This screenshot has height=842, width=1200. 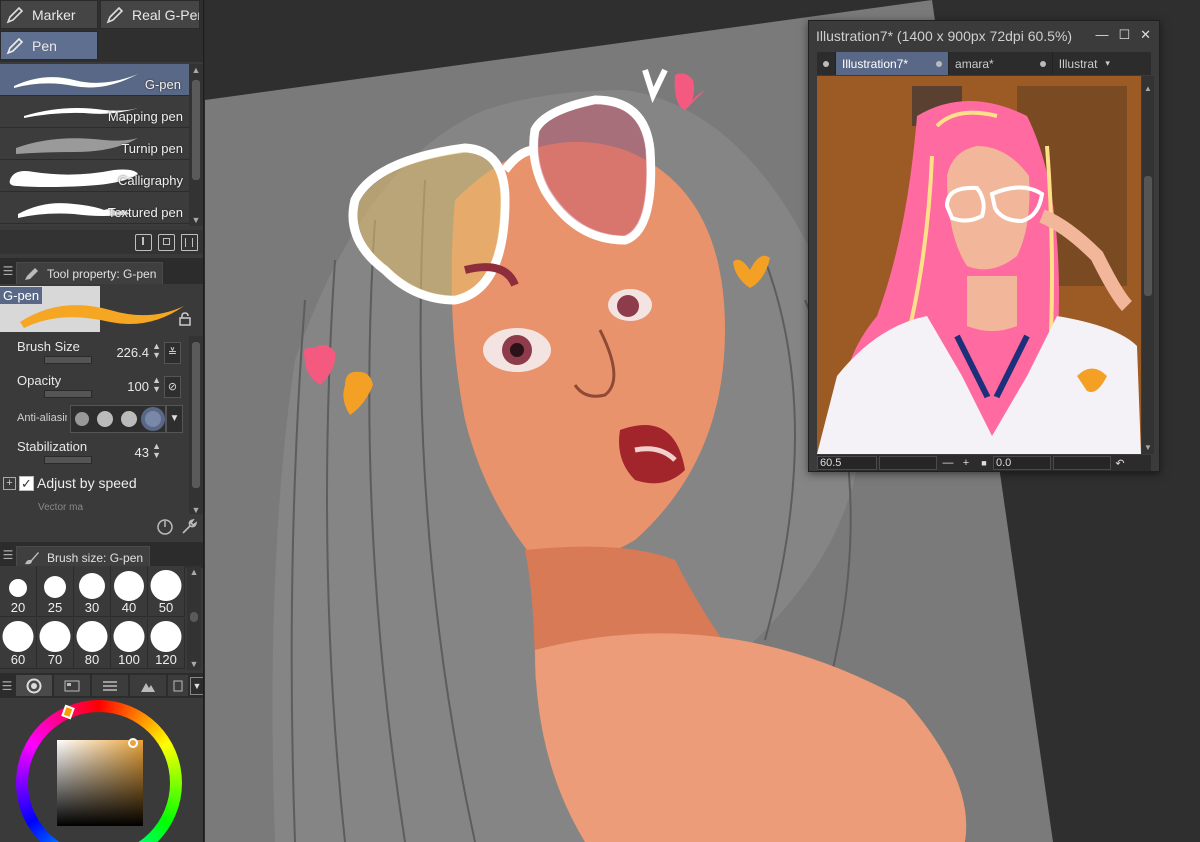 I want to click on tab-color-slider, so click(x=110, y=685).